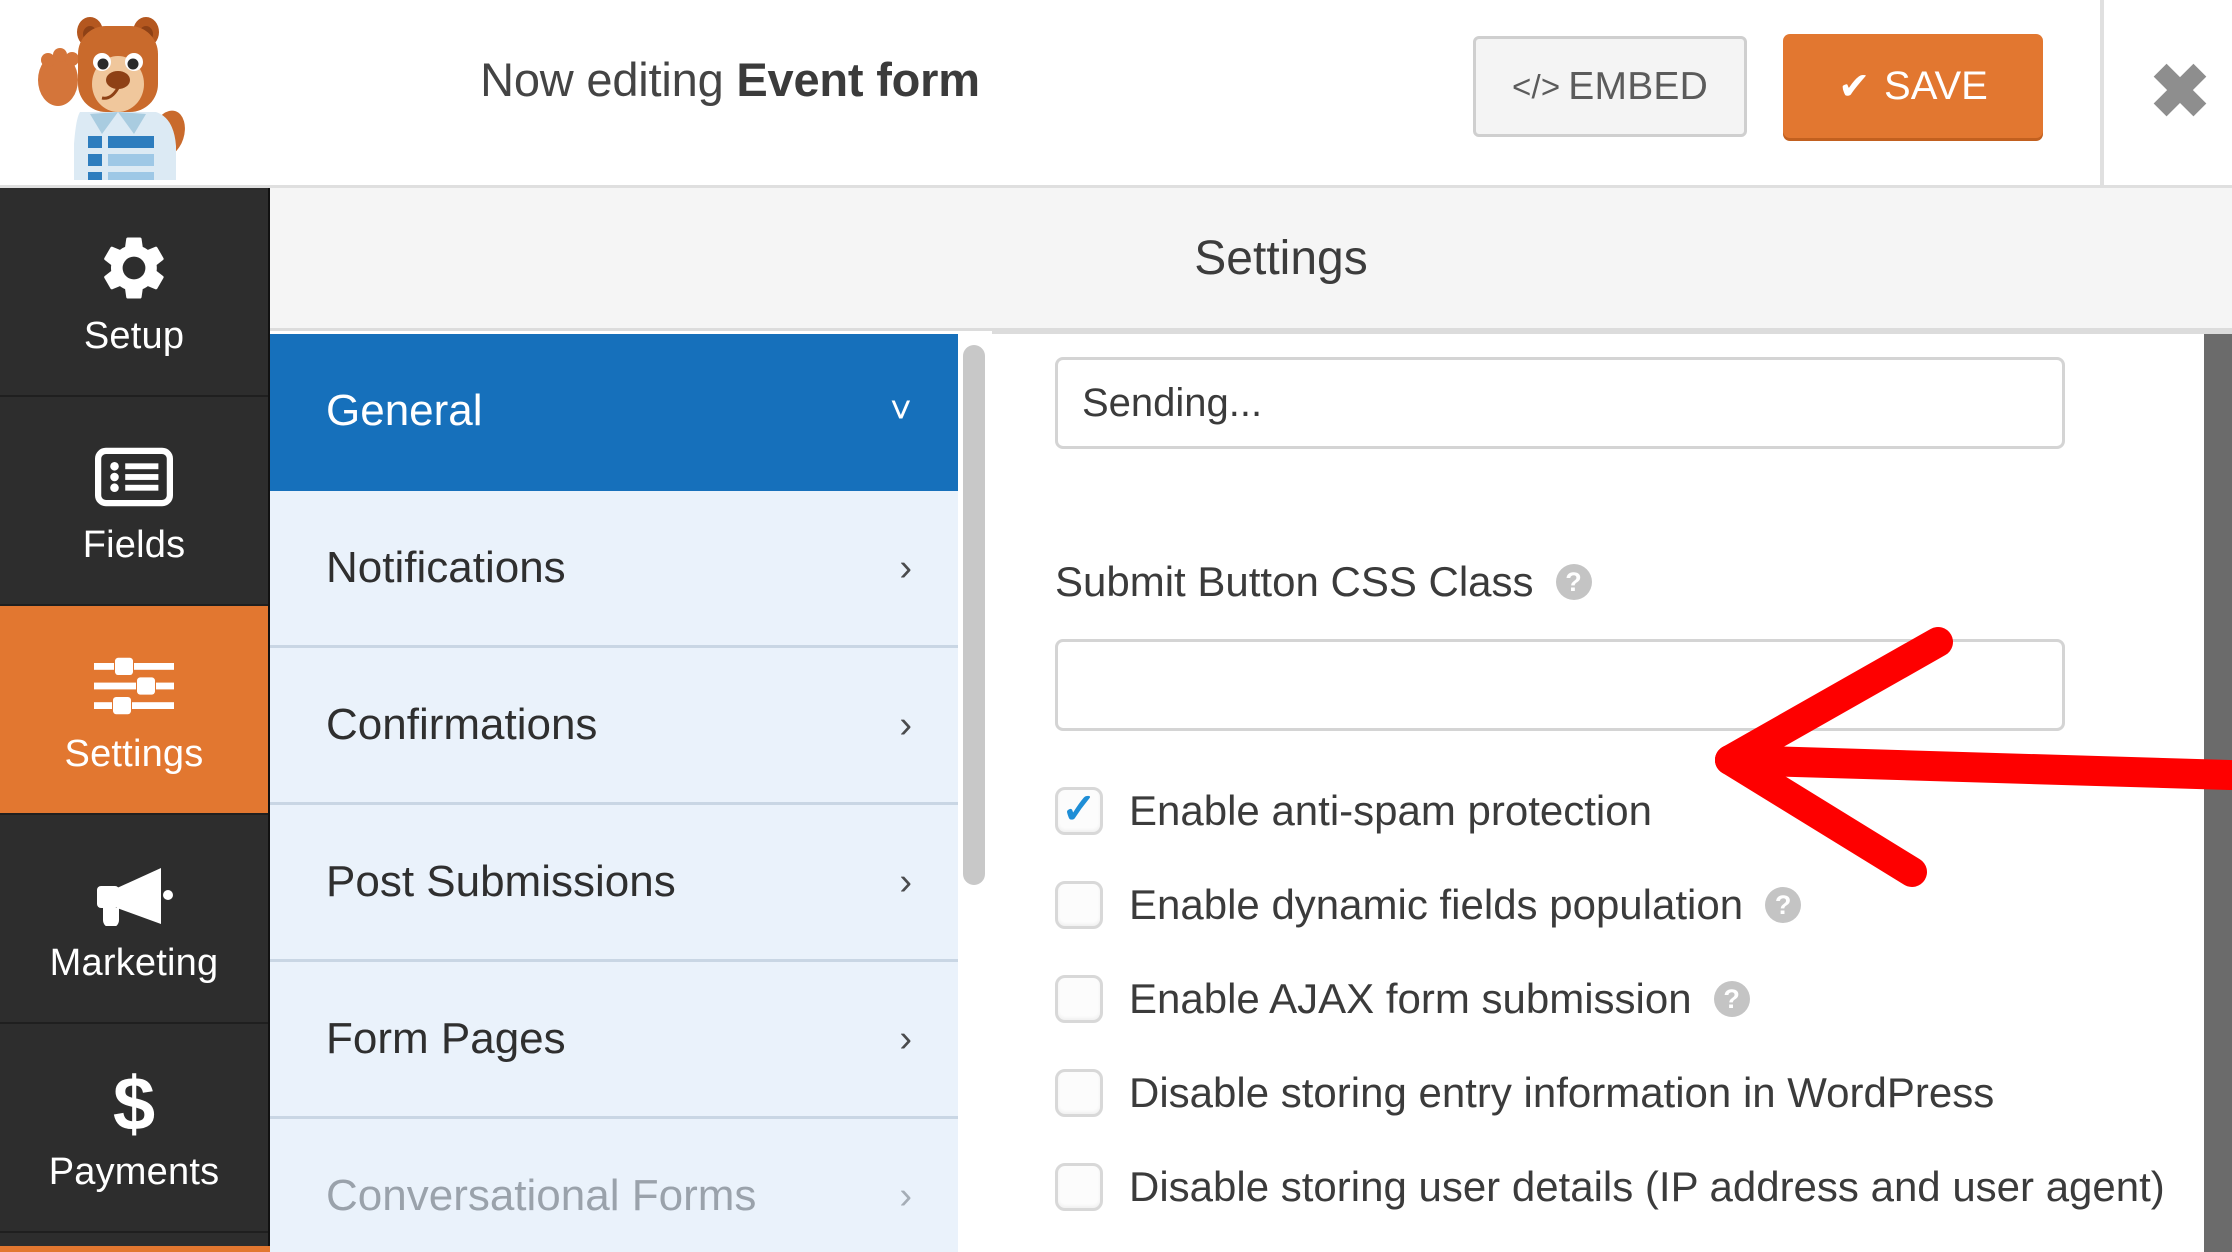 The height and width of the screenshot is (1252, 2232). What do you see at coordinates (134, 963) in the screenshot?
I see `sidebar-item-label: Marketing` at bounding box center [134, 963].